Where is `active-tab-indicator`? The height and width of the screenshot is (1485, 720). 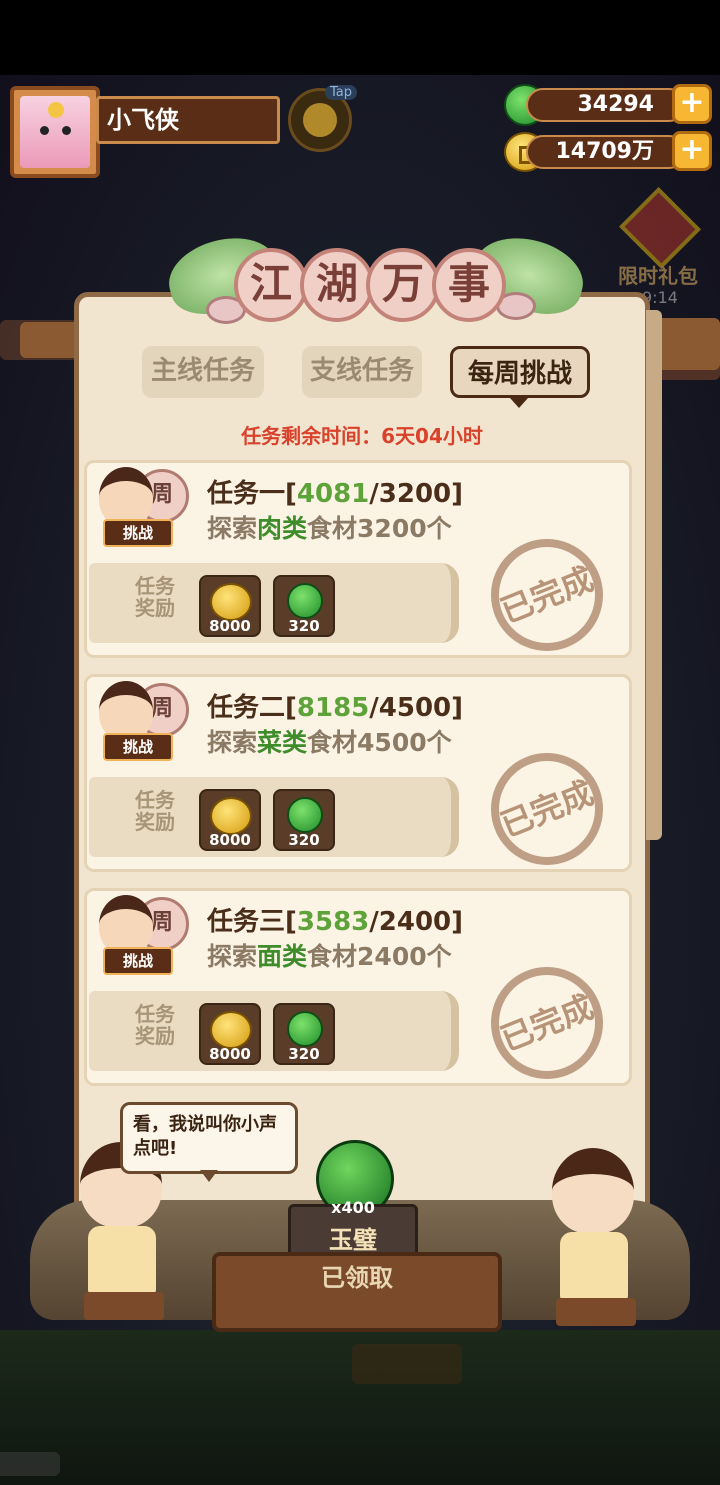
active-tab-indicator is located at coordinates (519, 403).